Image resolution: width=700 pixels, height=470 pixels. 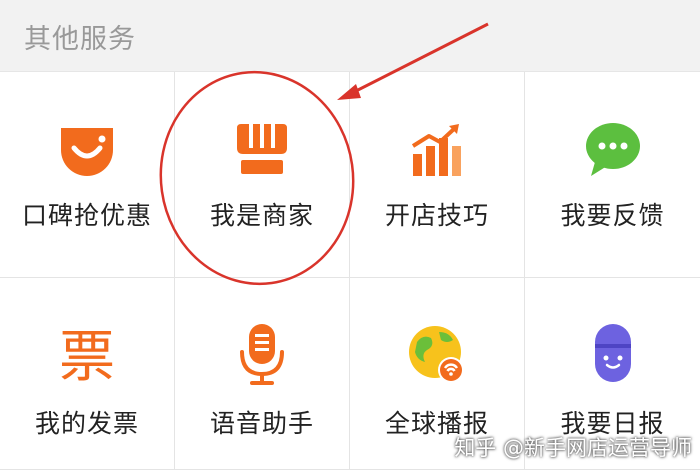 I want to click on watermark: 知乎 @新手网店运营导师, so click(x=573, y=448).